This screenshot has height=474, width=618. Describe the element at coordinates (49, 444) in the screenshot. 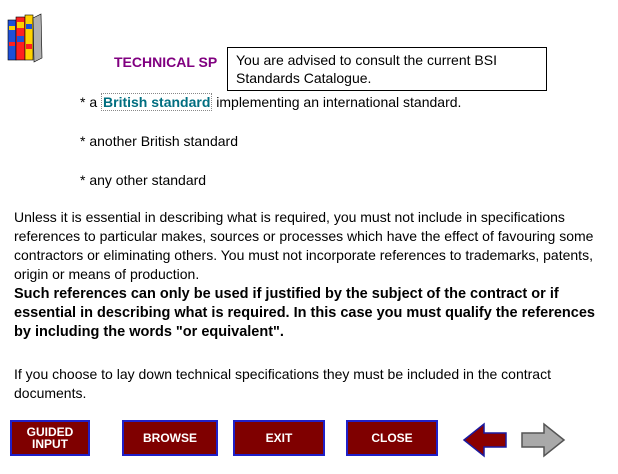

I see `guided-input-label-line-2: INPUT` at that location.